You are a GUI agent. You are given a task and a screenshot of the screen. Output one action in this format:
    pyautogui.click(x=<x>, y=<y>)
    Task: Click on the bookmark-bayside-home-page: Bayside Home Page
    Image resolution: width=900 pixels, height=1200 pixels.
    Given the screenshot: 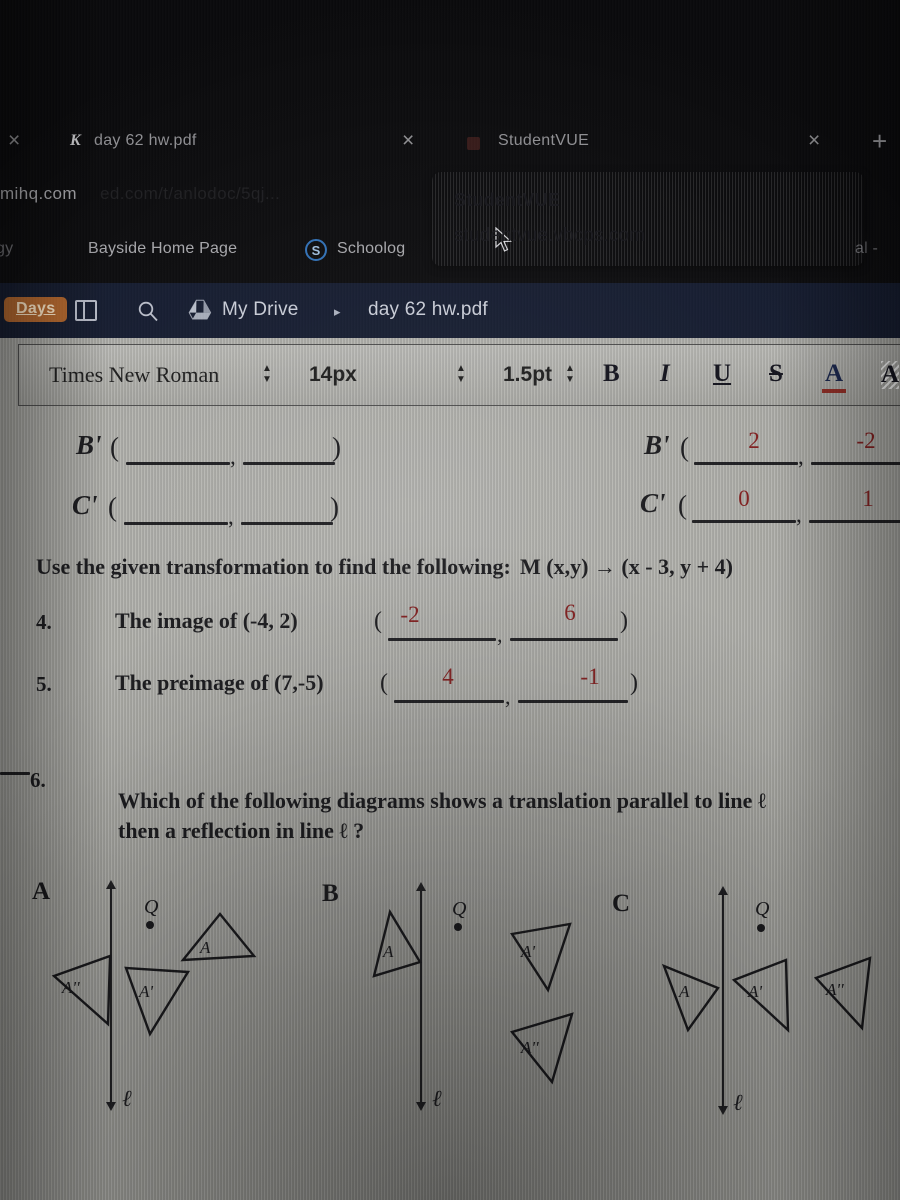 What is the action you would take?
    pyautogui.click(x=162, y=249)
    